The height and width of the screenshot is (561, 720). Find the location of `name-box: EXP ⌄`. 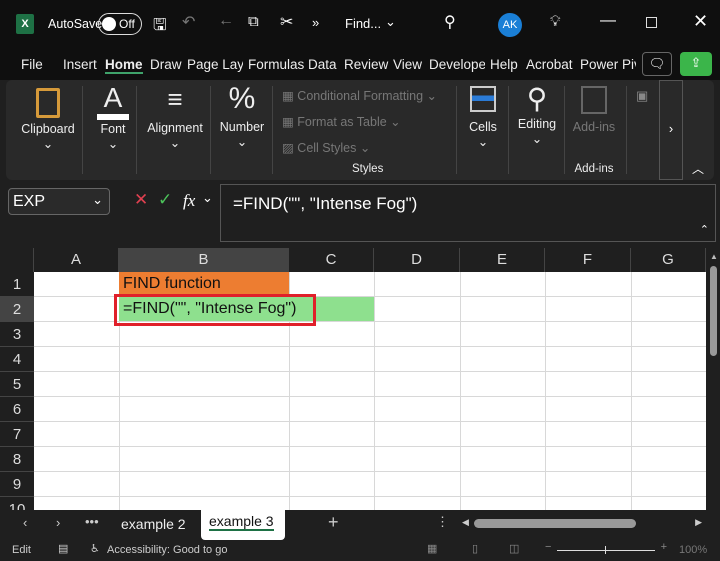

name-box: EXP ⌄ is located at coordinates (59, 201).